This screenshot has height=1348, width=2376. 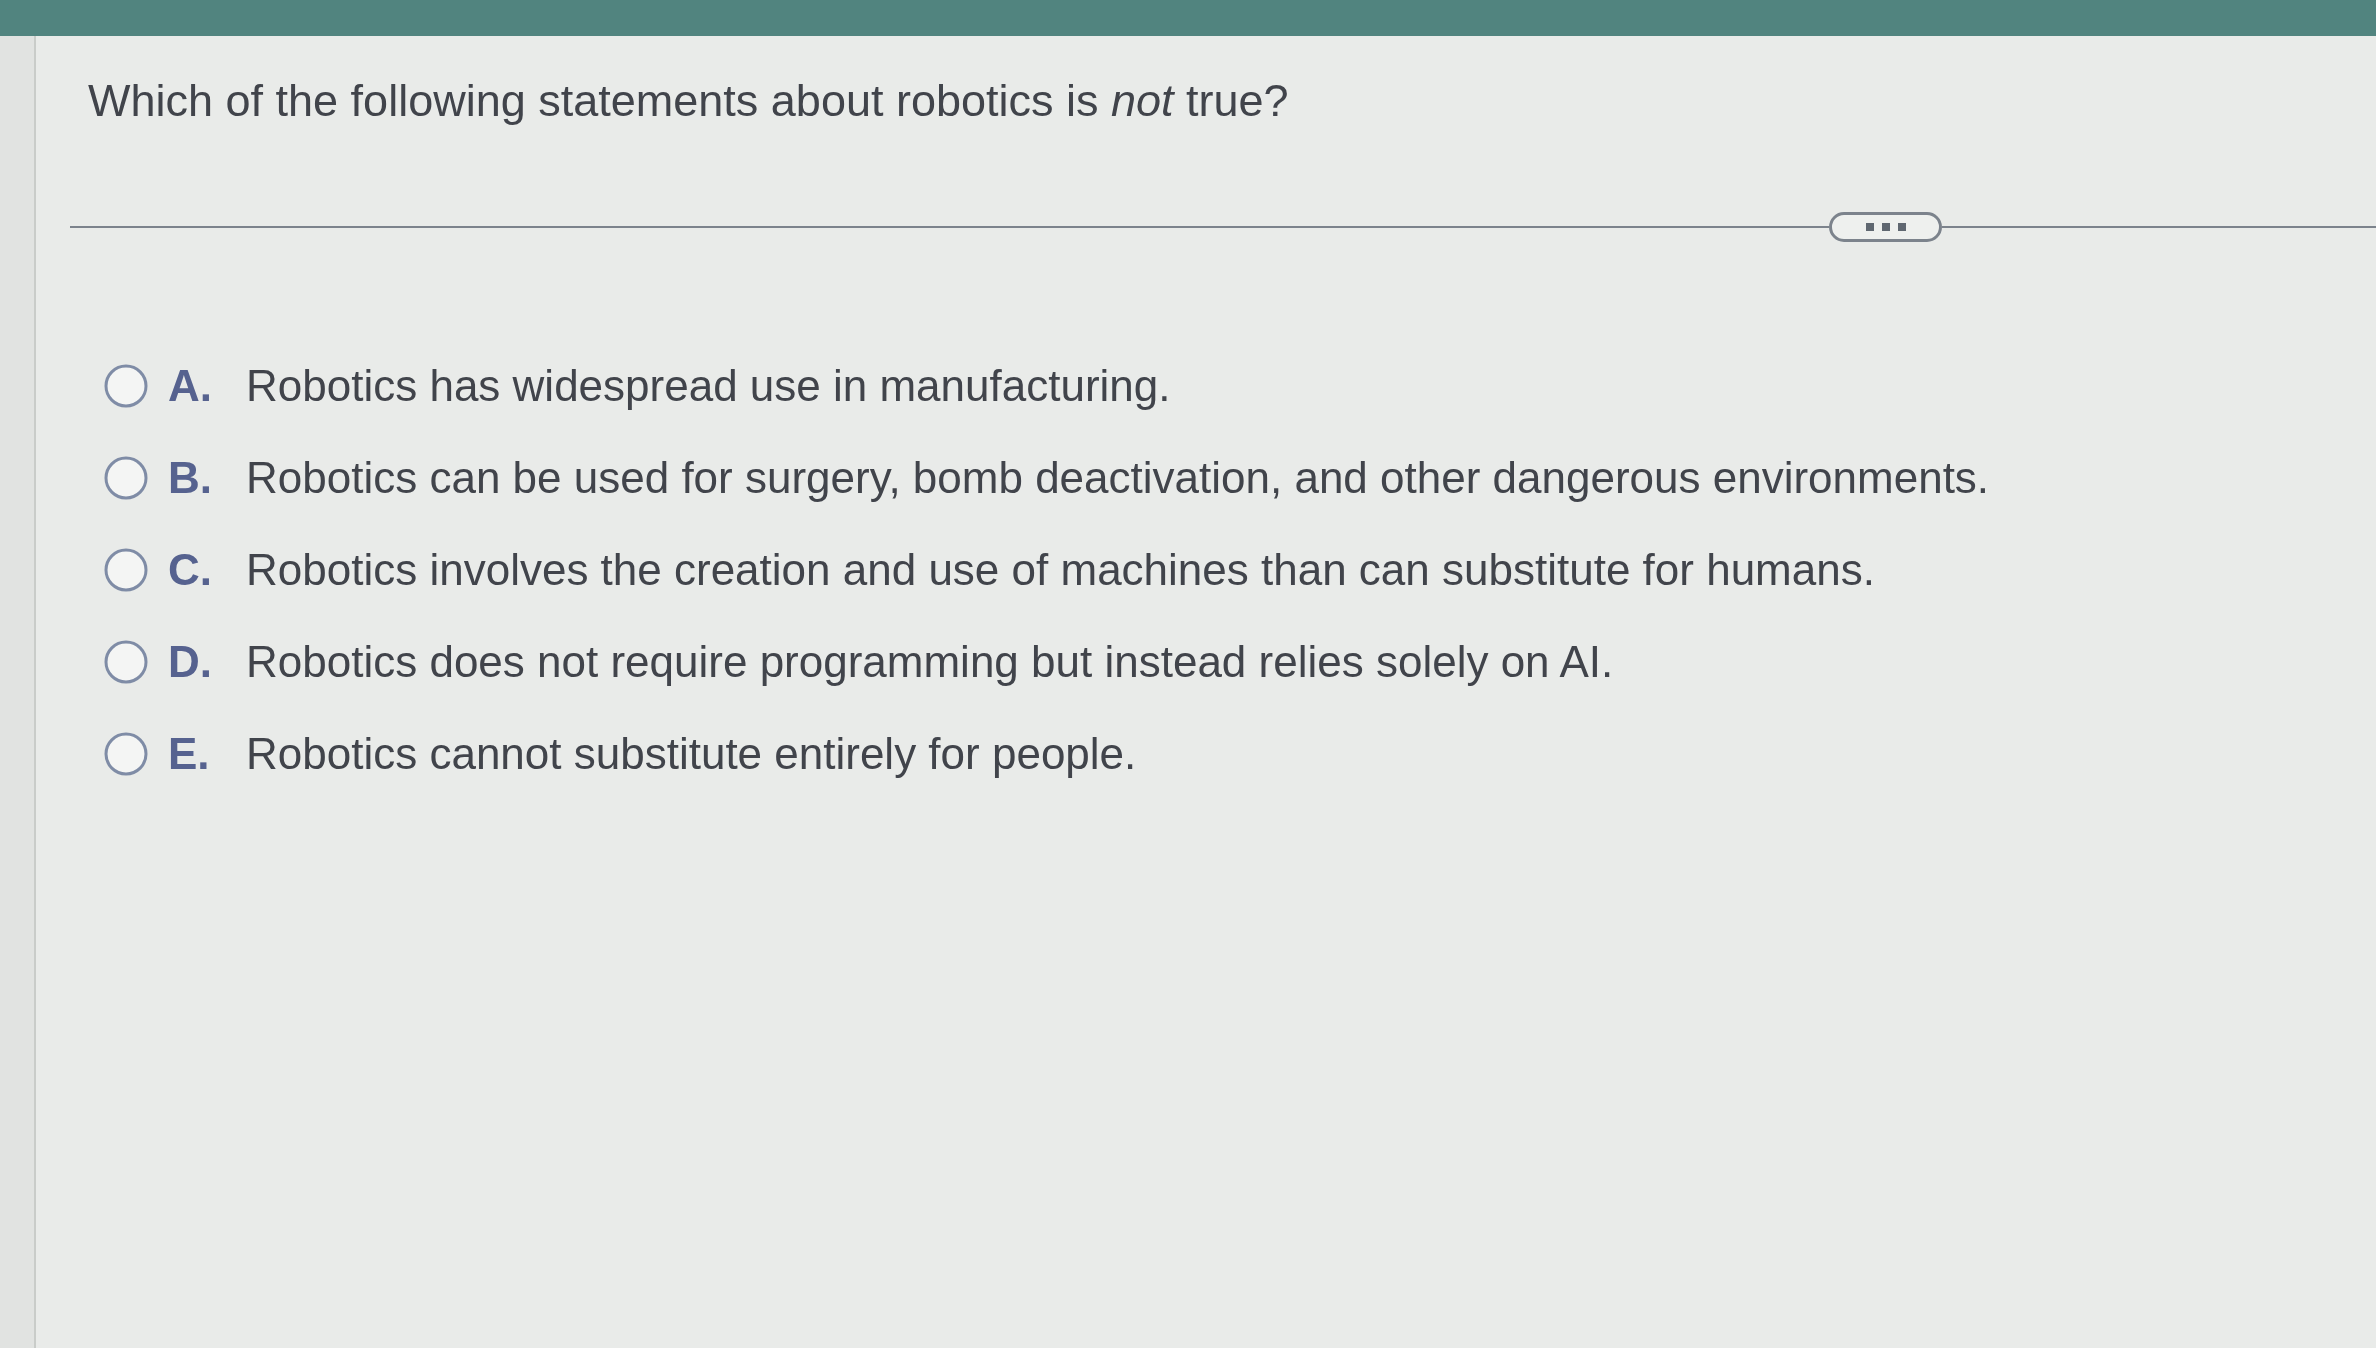 I want to click on option-text: Robotics involves the creation and use of machines than can substitute for humans., so click(x=1060, y=570).